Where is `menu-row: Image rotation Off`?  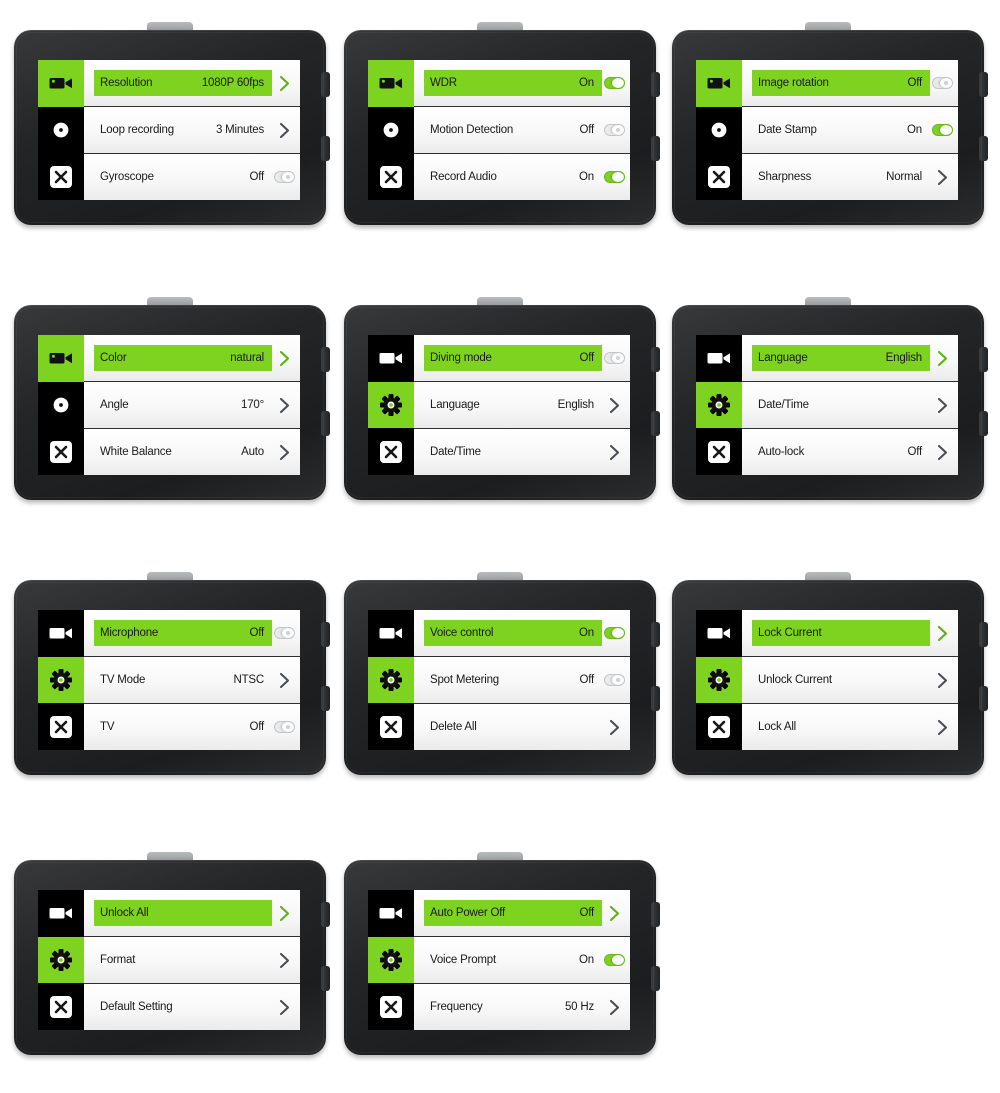 menu-row: Image rotation Off is located at coordinates (850, 83).